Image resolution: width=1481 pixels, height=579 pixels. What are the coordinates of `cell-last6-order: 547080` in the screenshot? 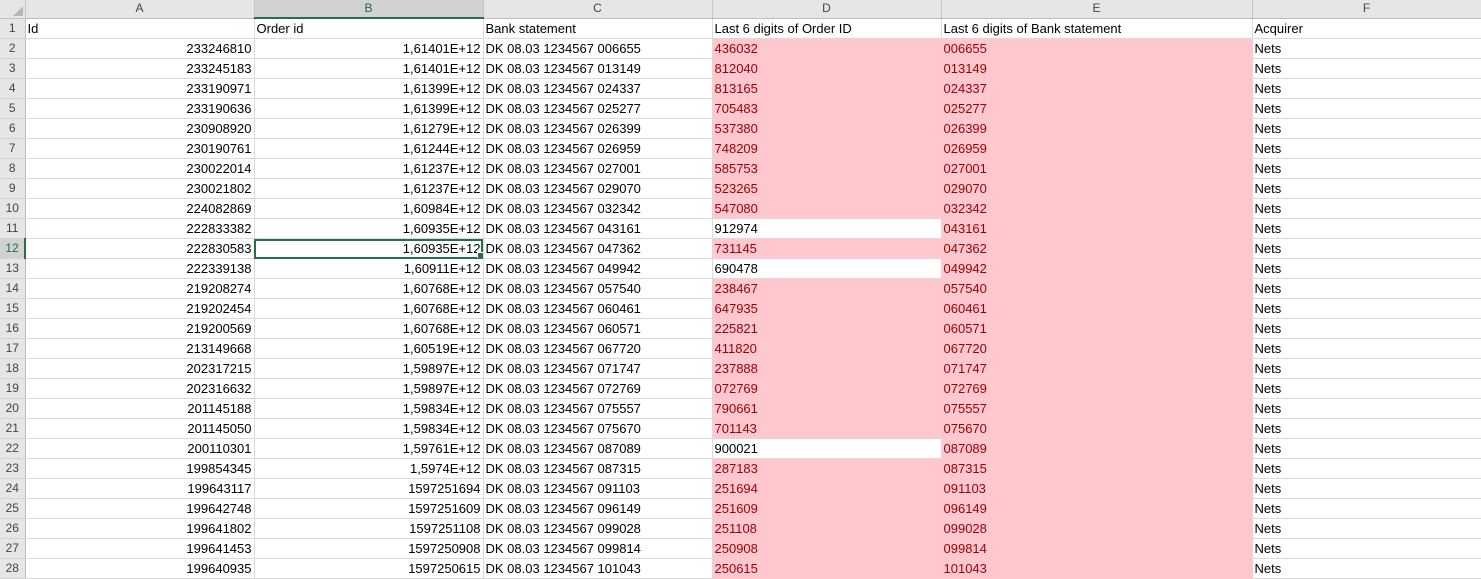 It's located at (827, 208).